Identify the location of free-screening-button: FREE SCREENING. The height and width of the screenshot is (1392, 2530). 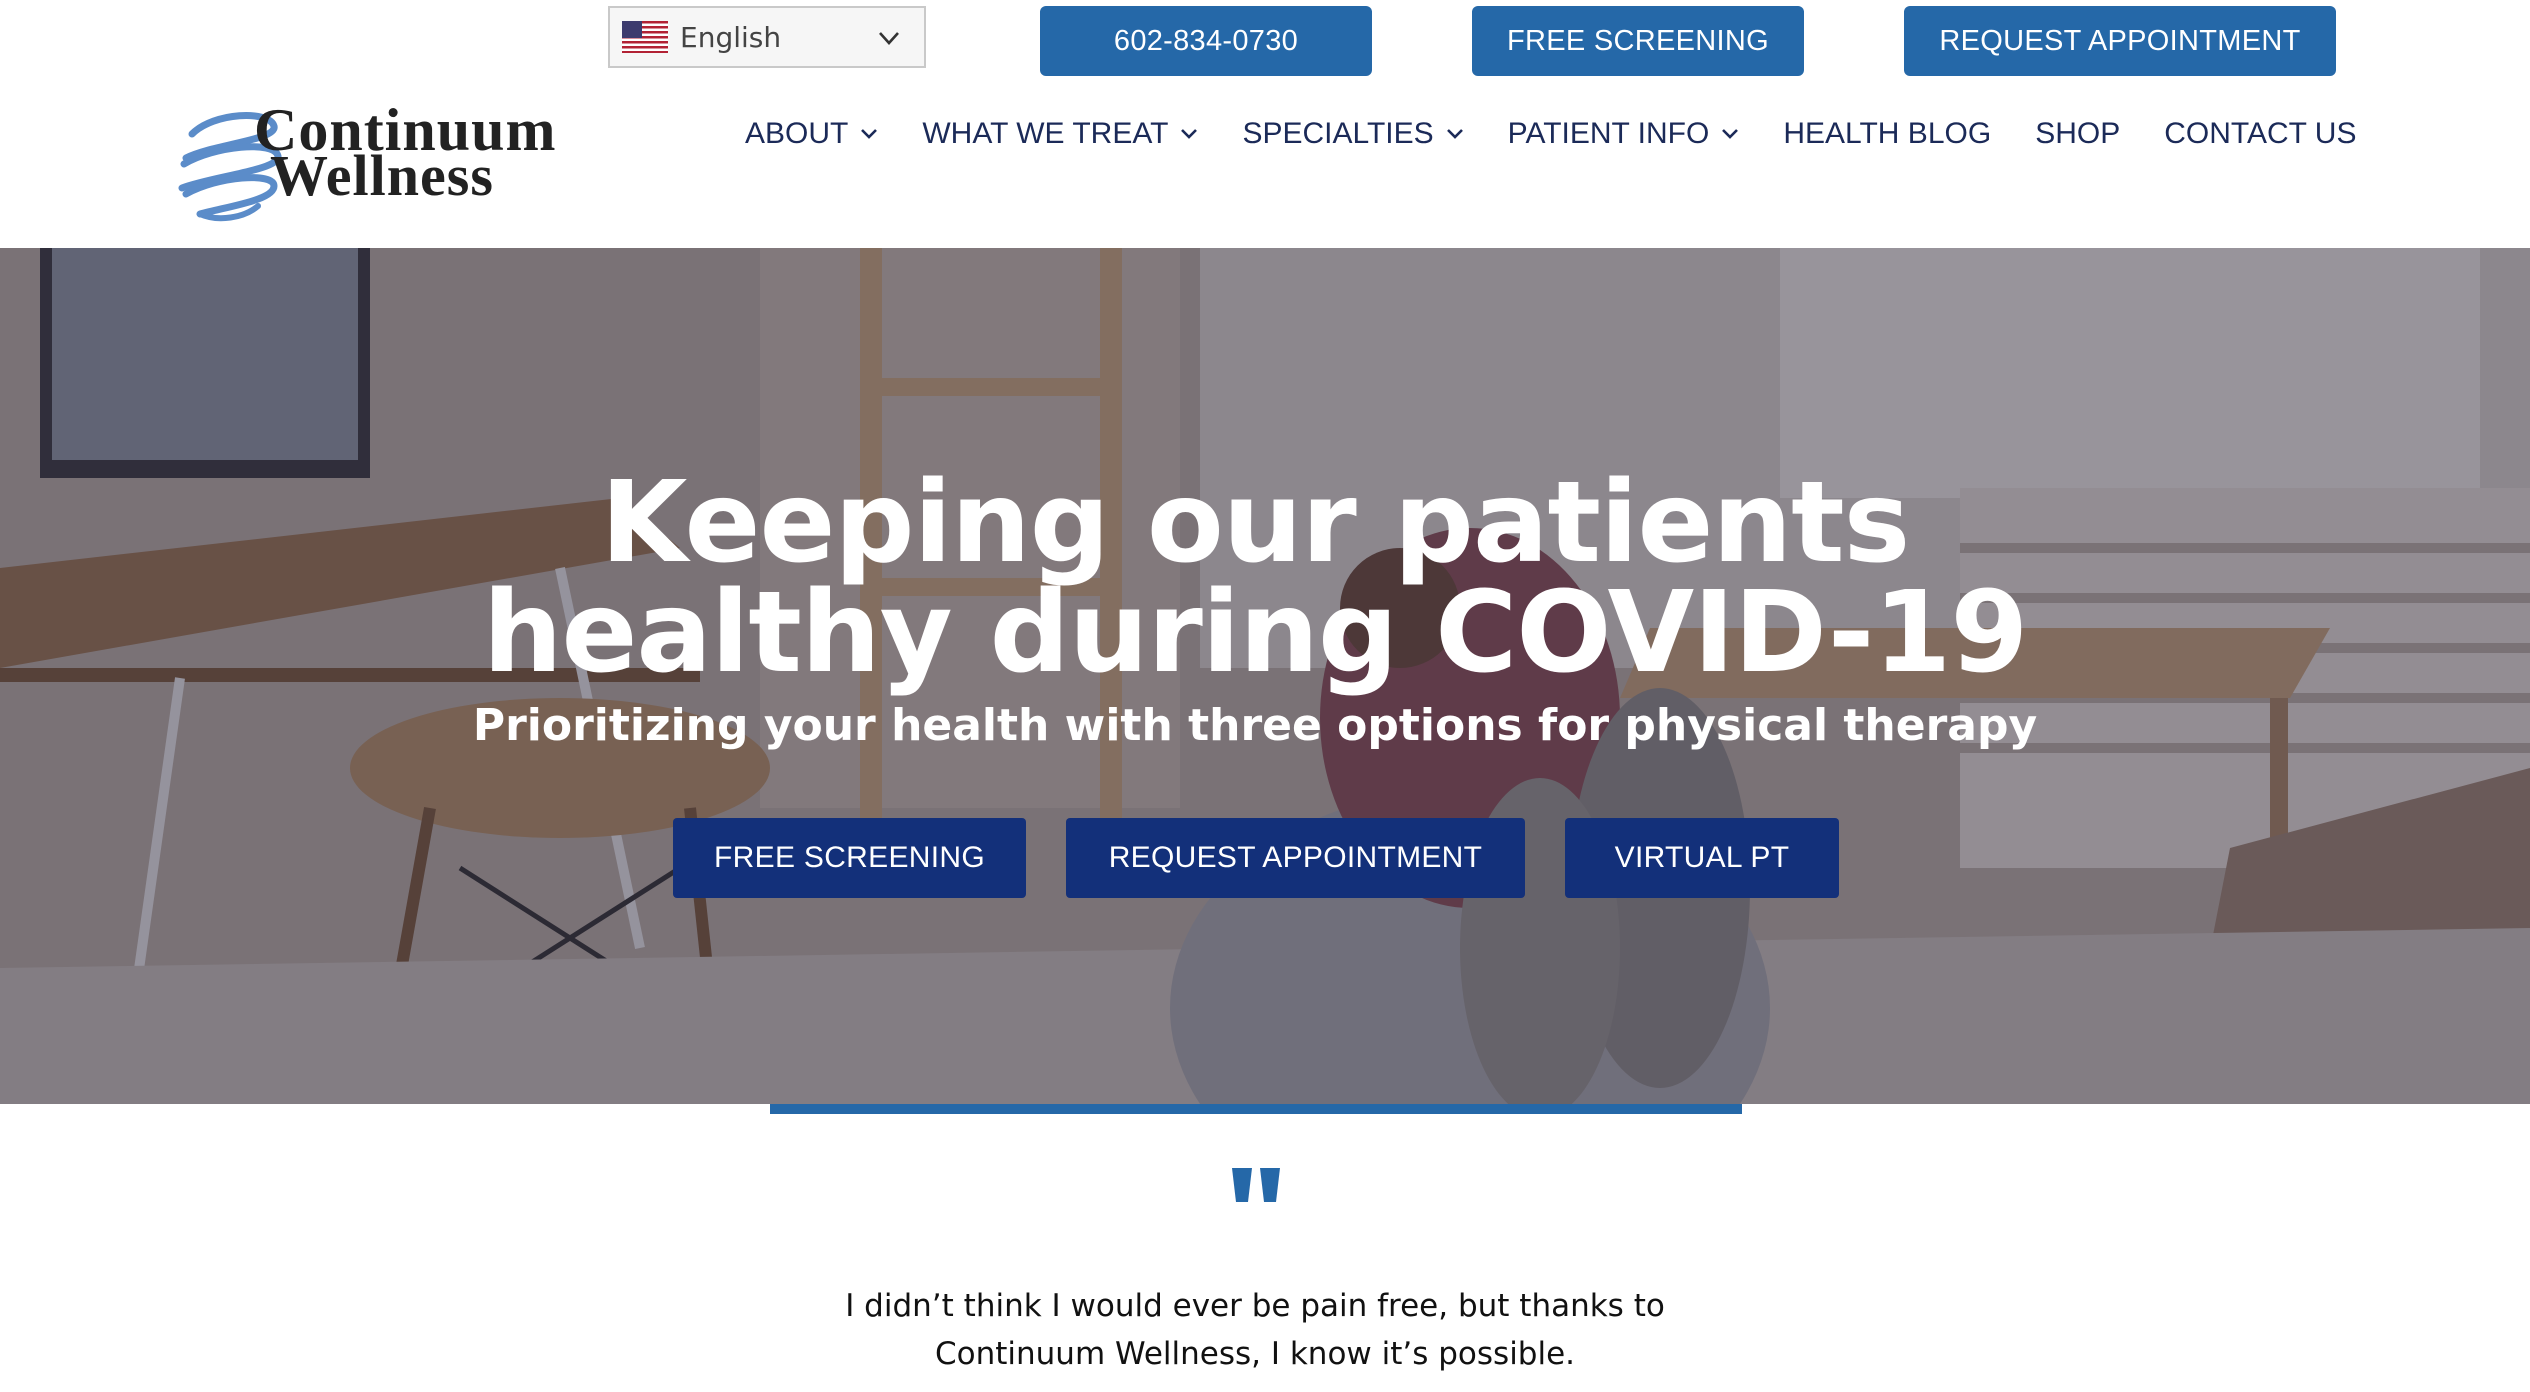
(1638, 41).